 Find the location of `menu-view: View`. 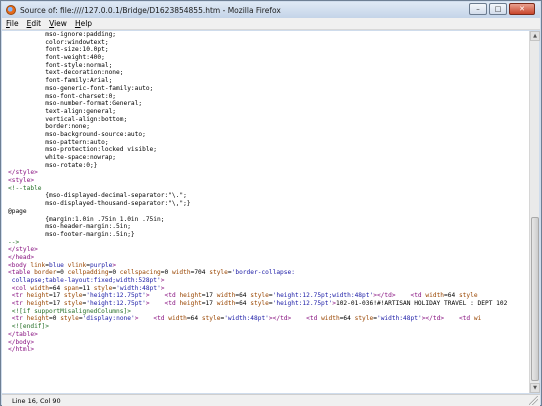

menu-view: View is located at coordinates (58, 23).